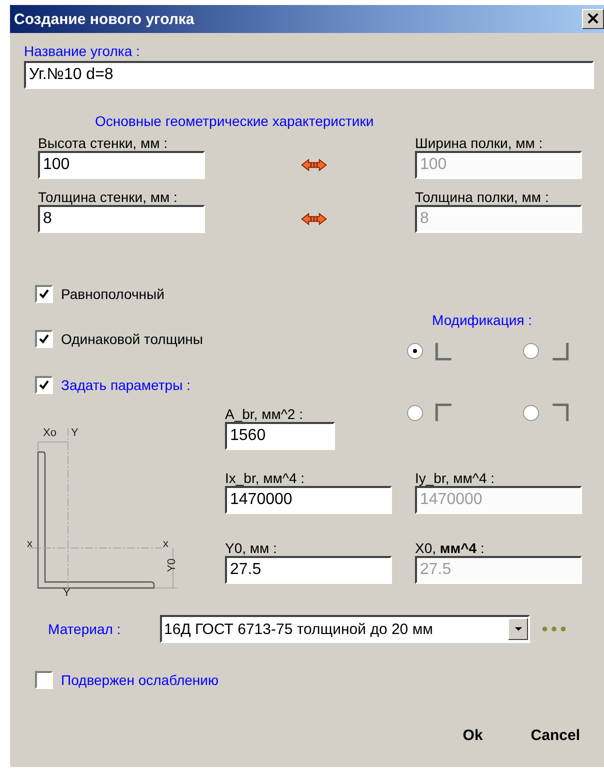 The image size is (604, 771). Describe the element at coordinates (139, 680) in the screenshot. I see `checkbox-label: Подвержен ослаблению` at that location.